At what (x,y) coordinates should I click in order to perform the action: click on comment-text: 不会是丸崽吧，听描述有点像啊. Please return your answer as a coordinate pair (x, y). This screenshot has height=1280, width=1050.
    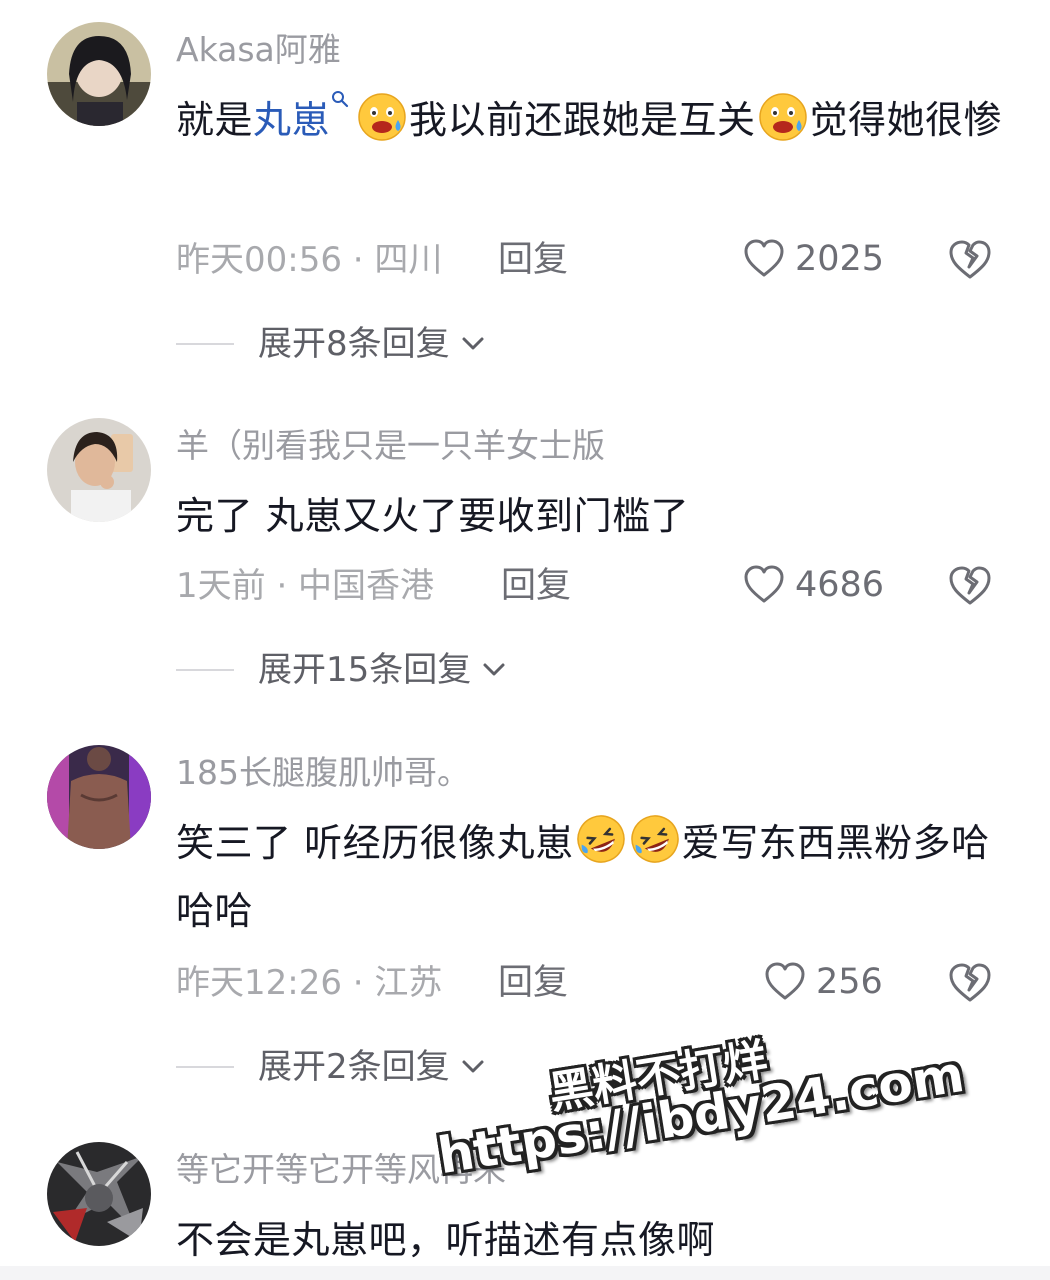
    Looking at the image, I should click on (446, 1240).